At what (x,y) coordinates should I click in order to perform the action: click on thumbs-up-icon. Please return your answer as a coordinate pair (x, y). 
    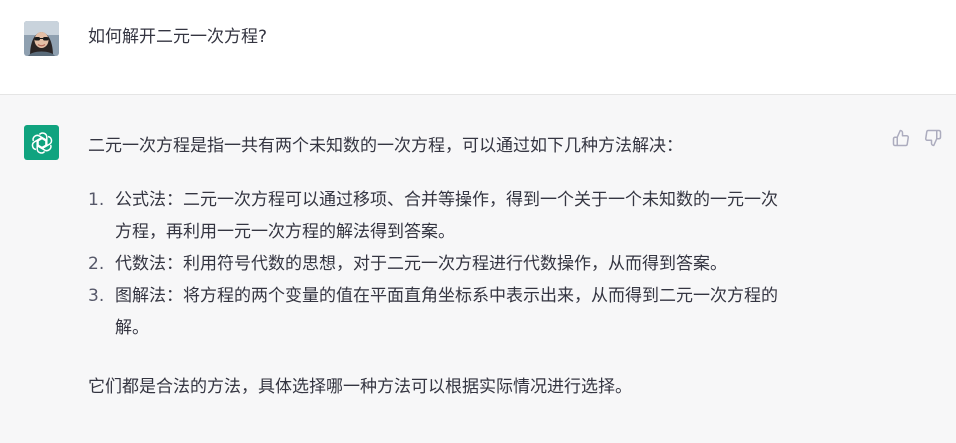
    Looking at the image, I should click on (900, 138).